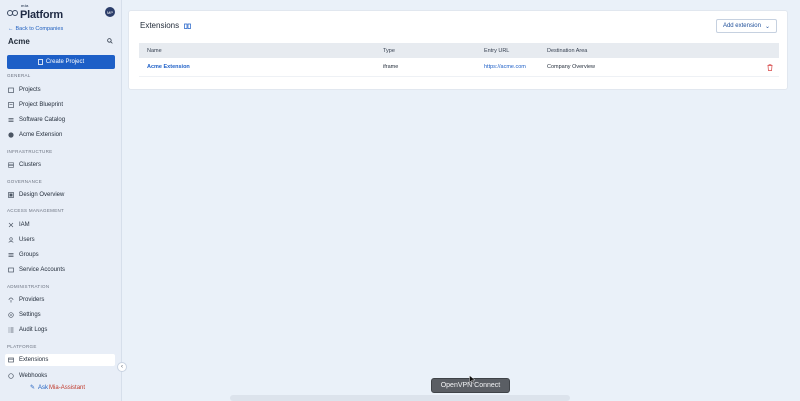  Describe the element at coordinates (11, 195) in the screenshot. I see `design-icon` at that location.